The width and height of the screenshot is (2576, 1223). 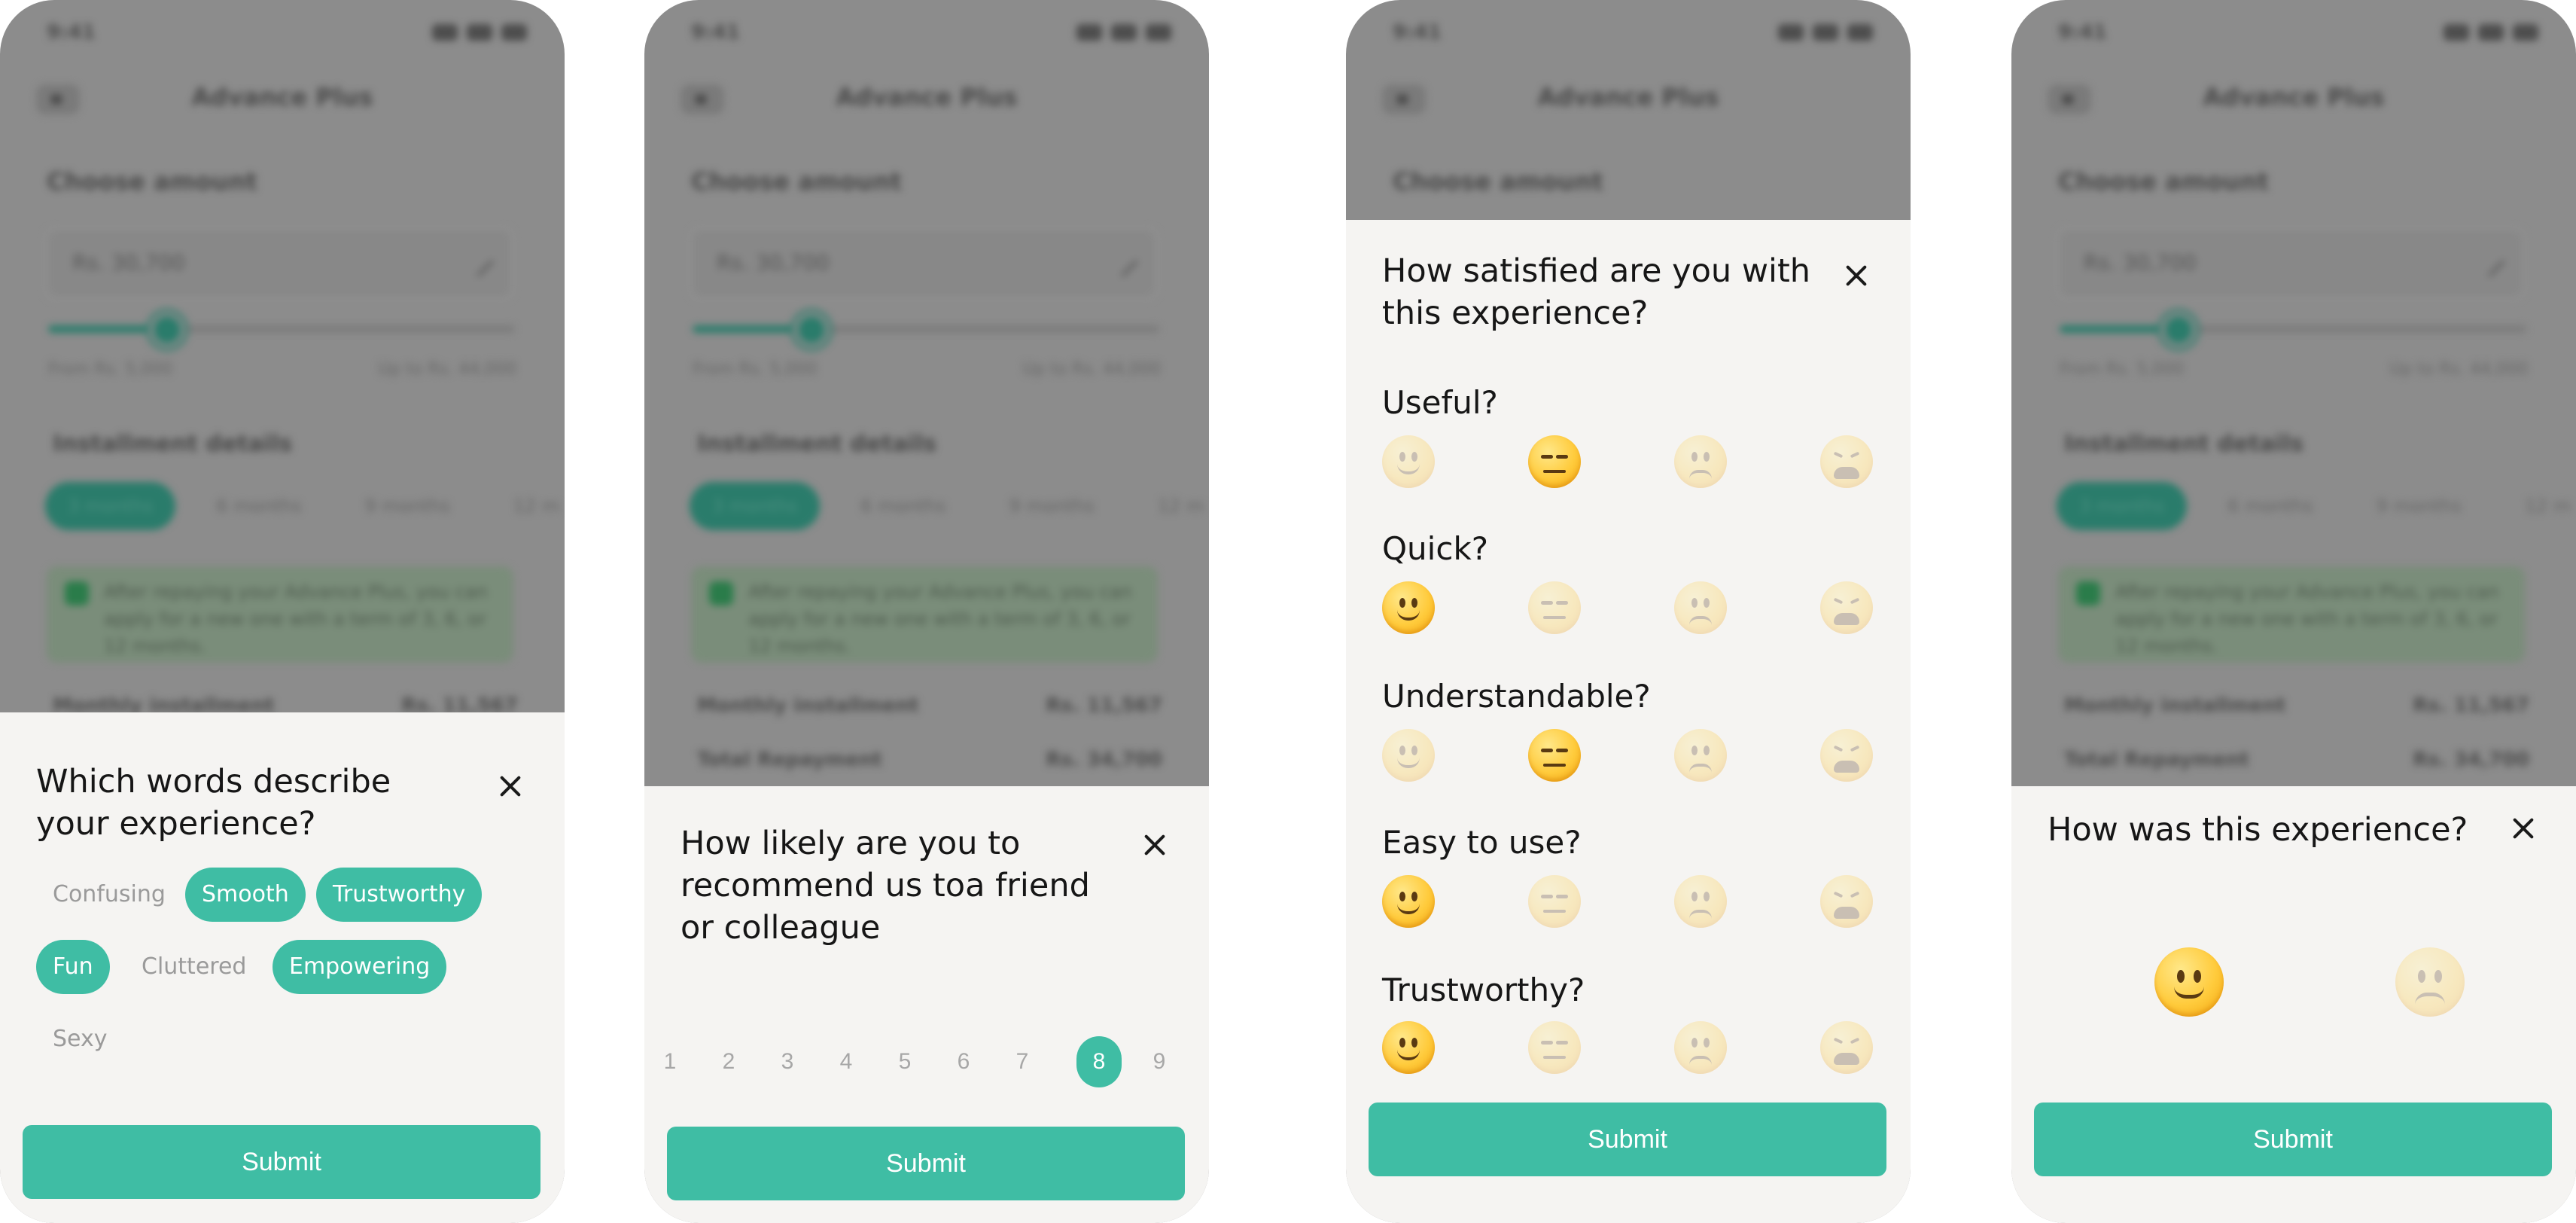 What do you see at coordinates (846, 1061) in the screenshot?
I see `nps-option-4: 4` at bounding box center [846, 1061].